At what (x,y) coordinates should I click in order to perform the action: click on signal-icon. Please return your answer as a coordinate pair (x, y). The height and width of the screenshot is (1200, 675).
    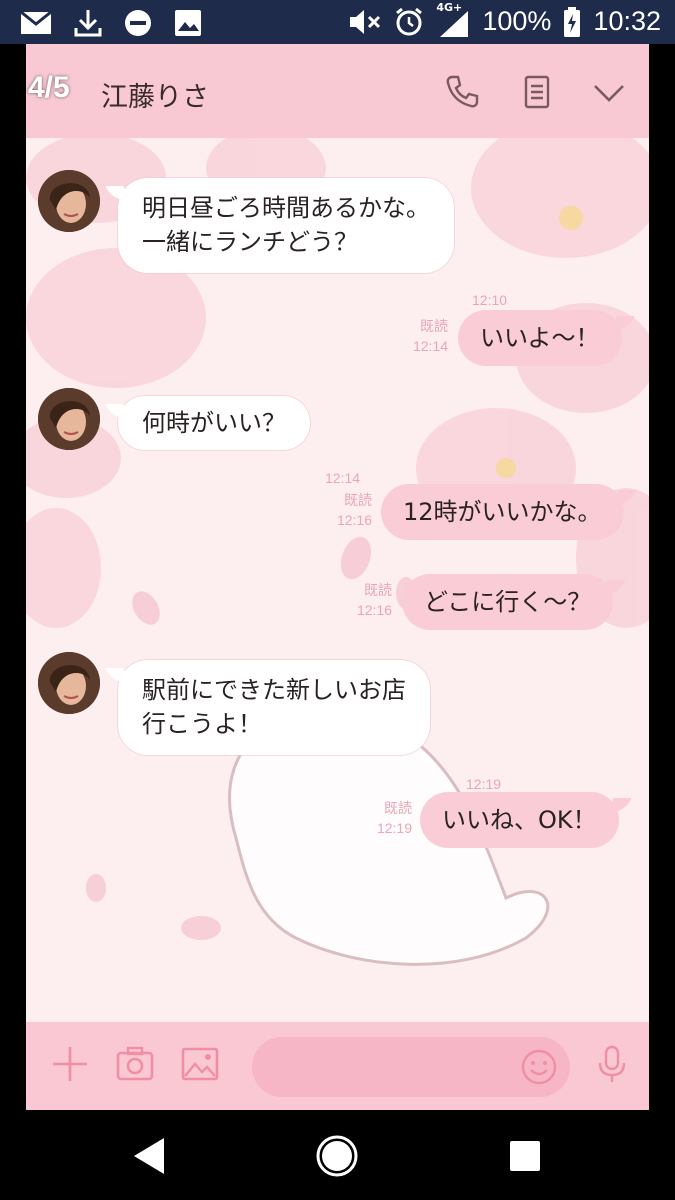
    Looking at the image, I should click on (454, 23).